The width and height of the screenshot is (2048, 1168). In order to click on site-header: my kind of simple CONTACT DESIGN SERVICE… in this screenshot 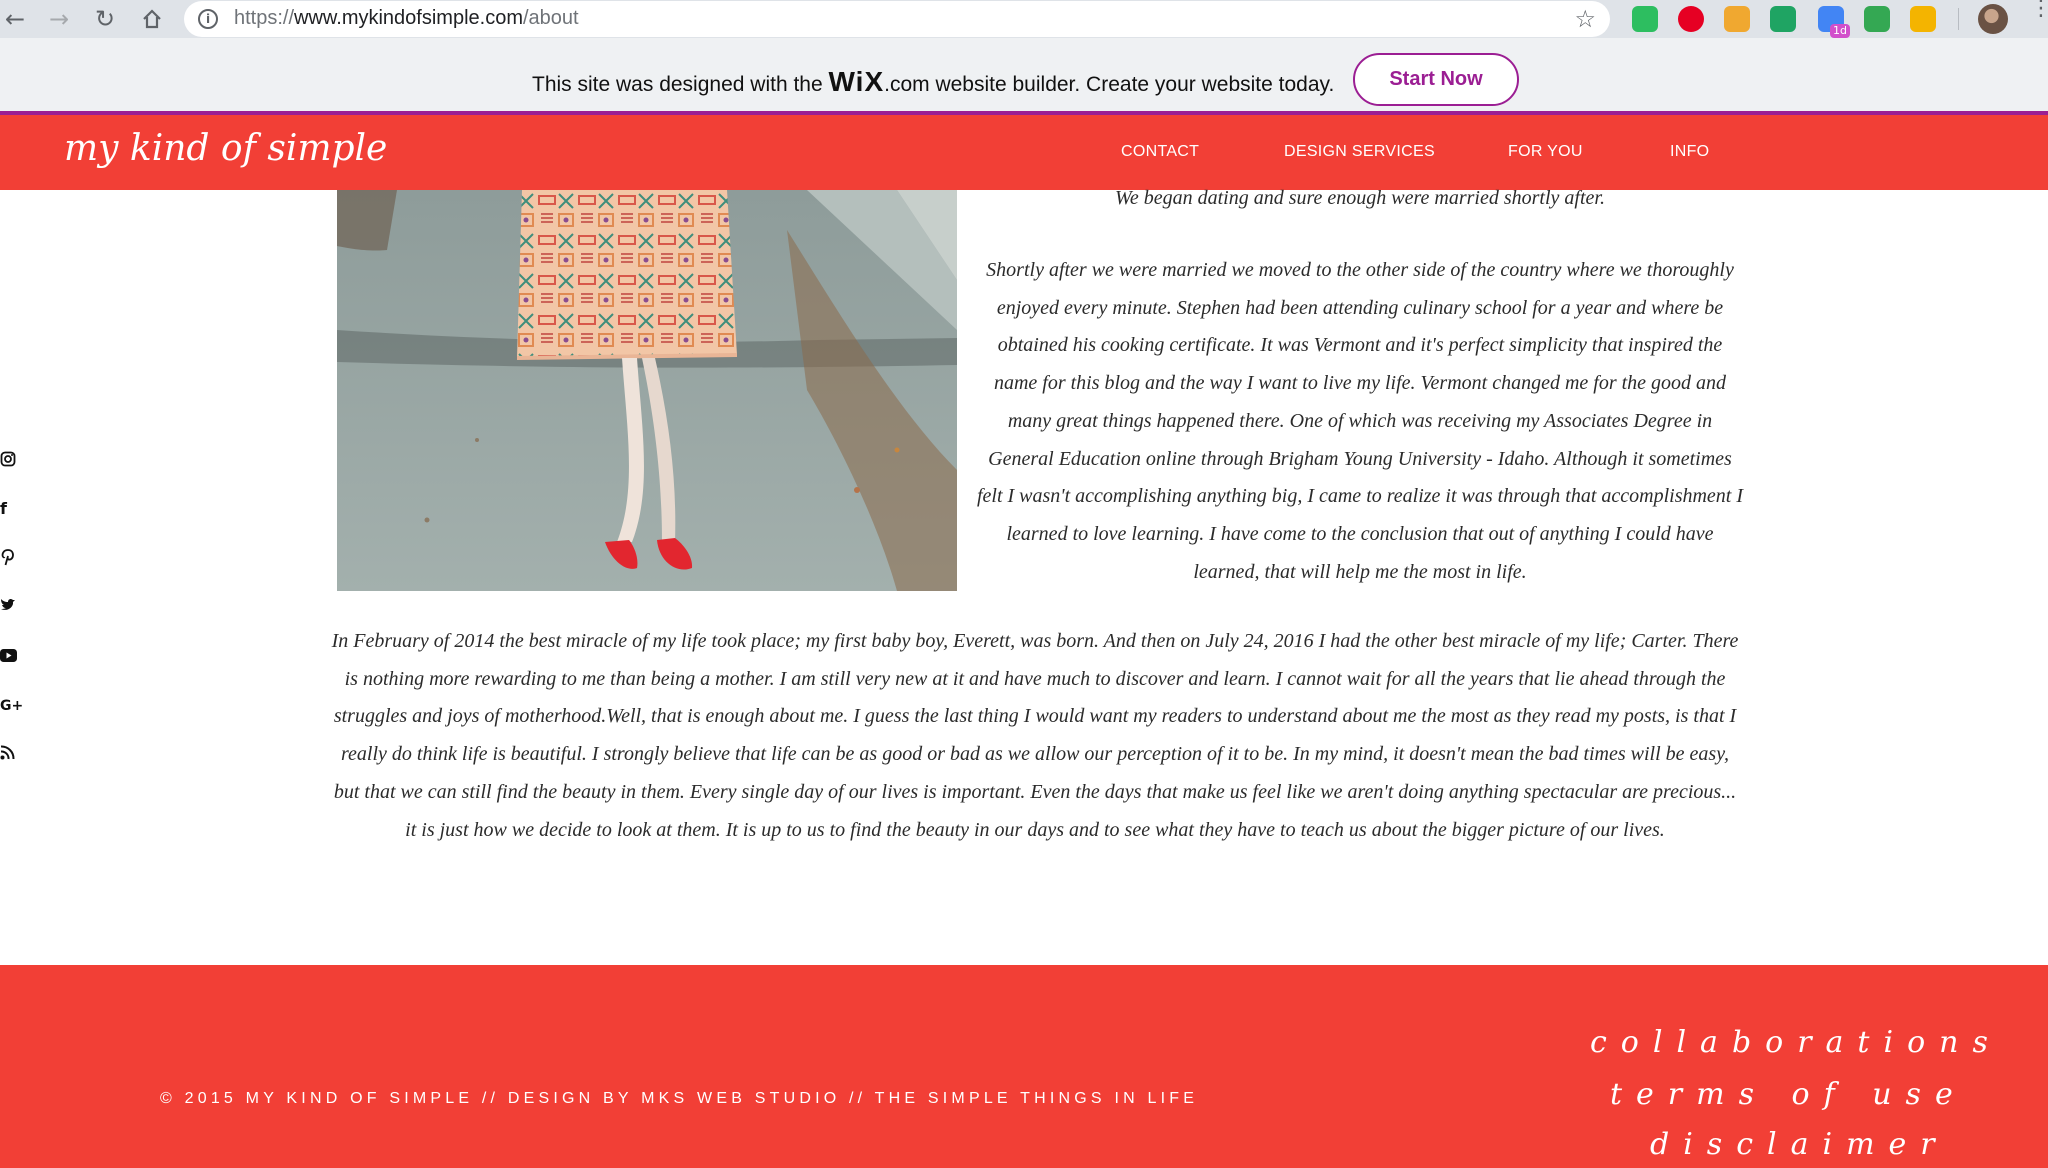, I will do `click(1024, 152)`.